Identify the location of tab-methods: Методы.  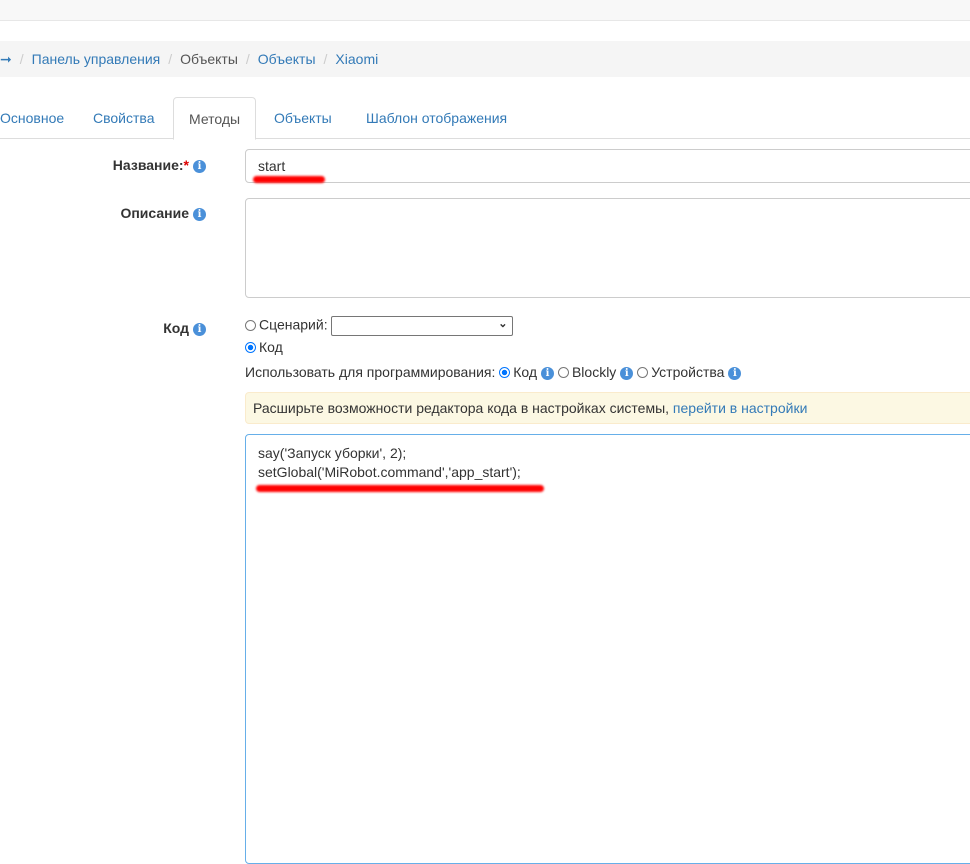
(215, 118).